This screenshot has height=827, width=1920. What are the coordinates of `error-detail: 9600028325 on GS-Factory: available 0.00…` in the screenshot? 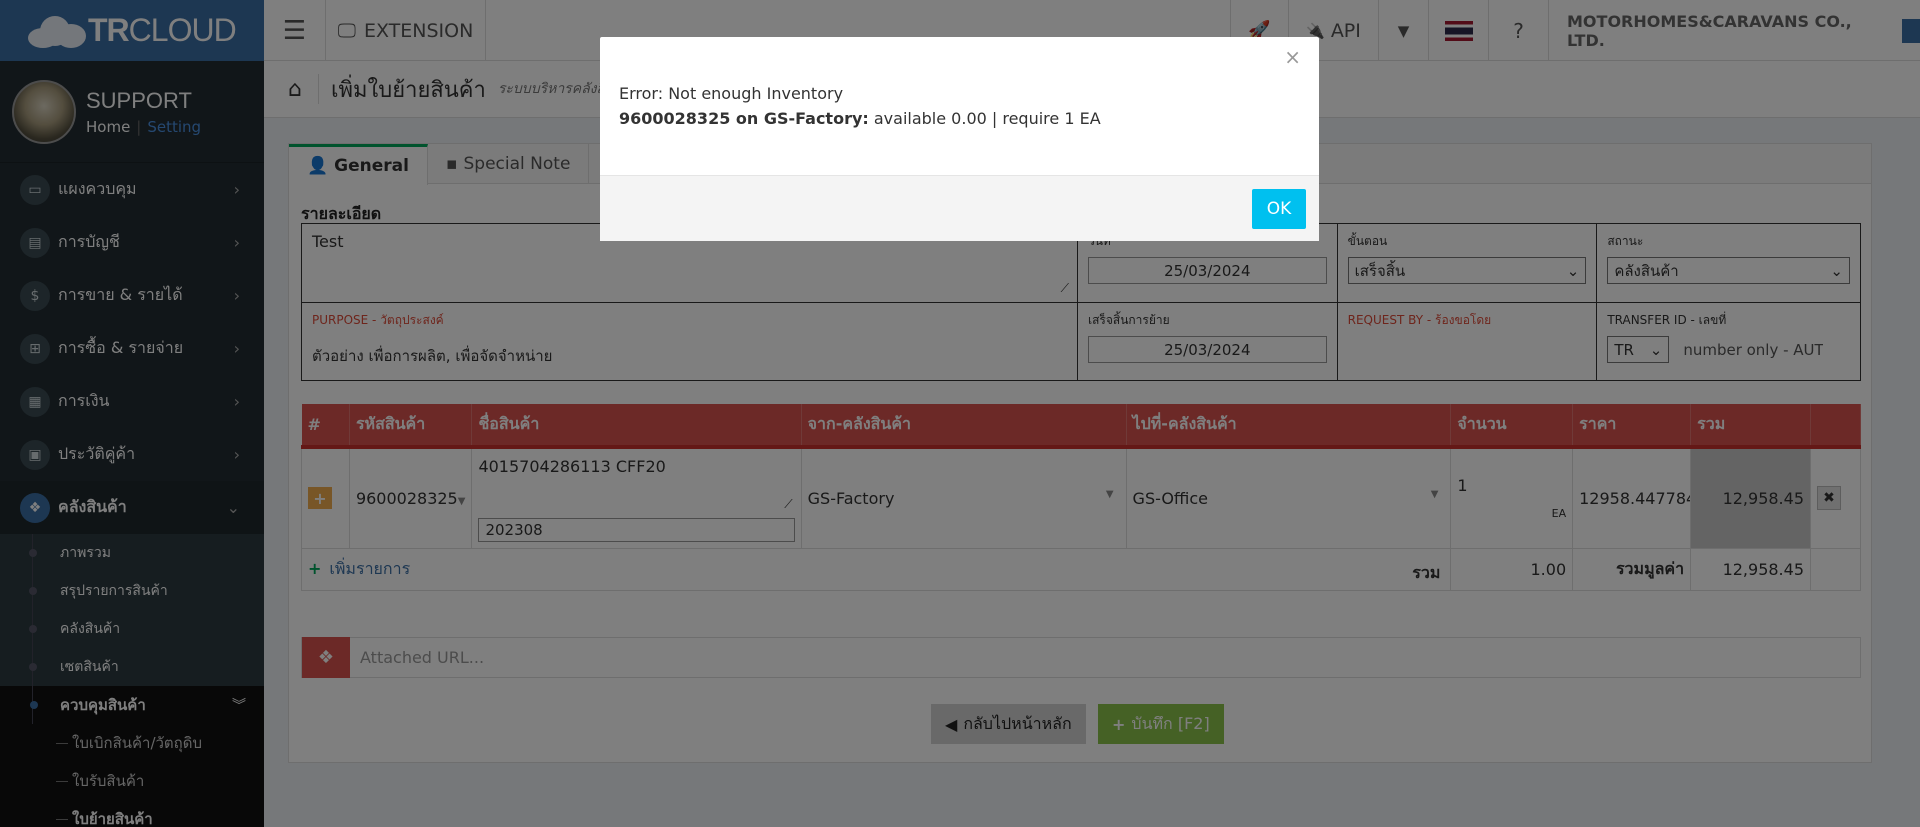 It's located at (860, 118).